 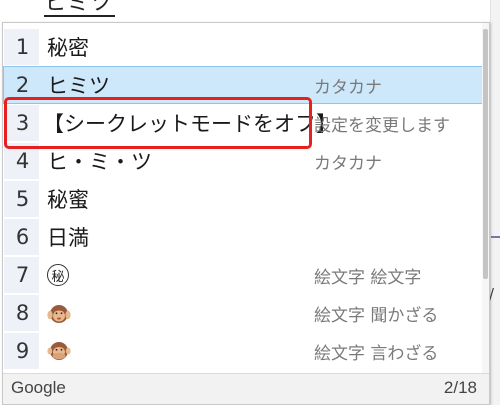 I want to click on circled-secret-icon: 秘, so click(x=58, y=275).